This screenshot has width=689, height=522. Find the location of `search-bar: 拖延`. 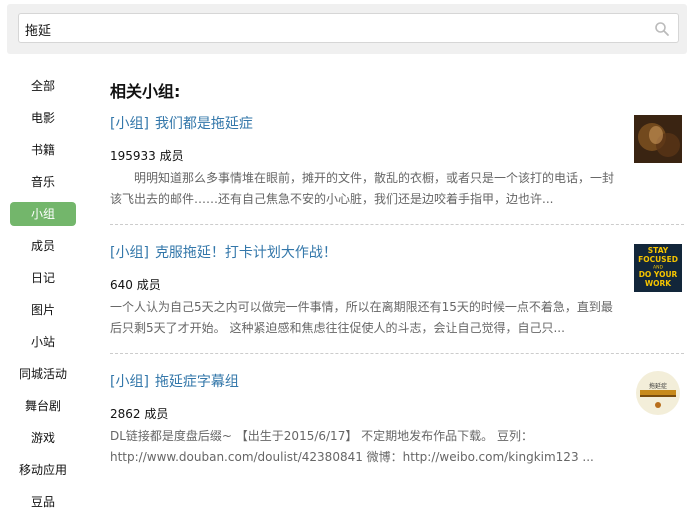

search-bar: 拖延 is located at coordinates (347, 29).